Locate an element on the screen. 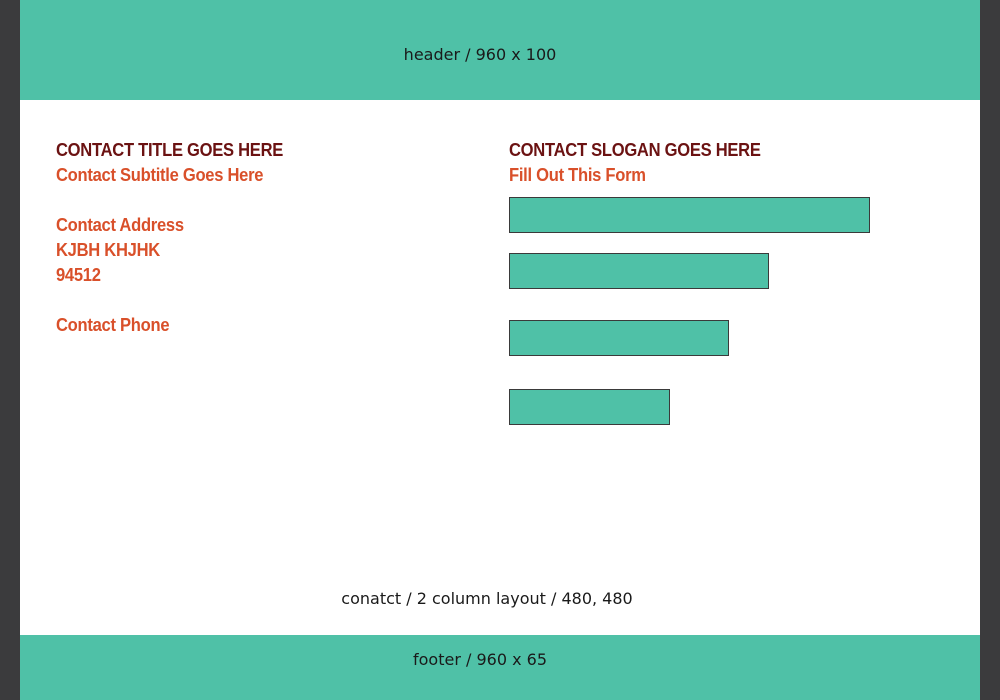  header-caption: header / 960 x 100 is located at coordinates (480, 54).